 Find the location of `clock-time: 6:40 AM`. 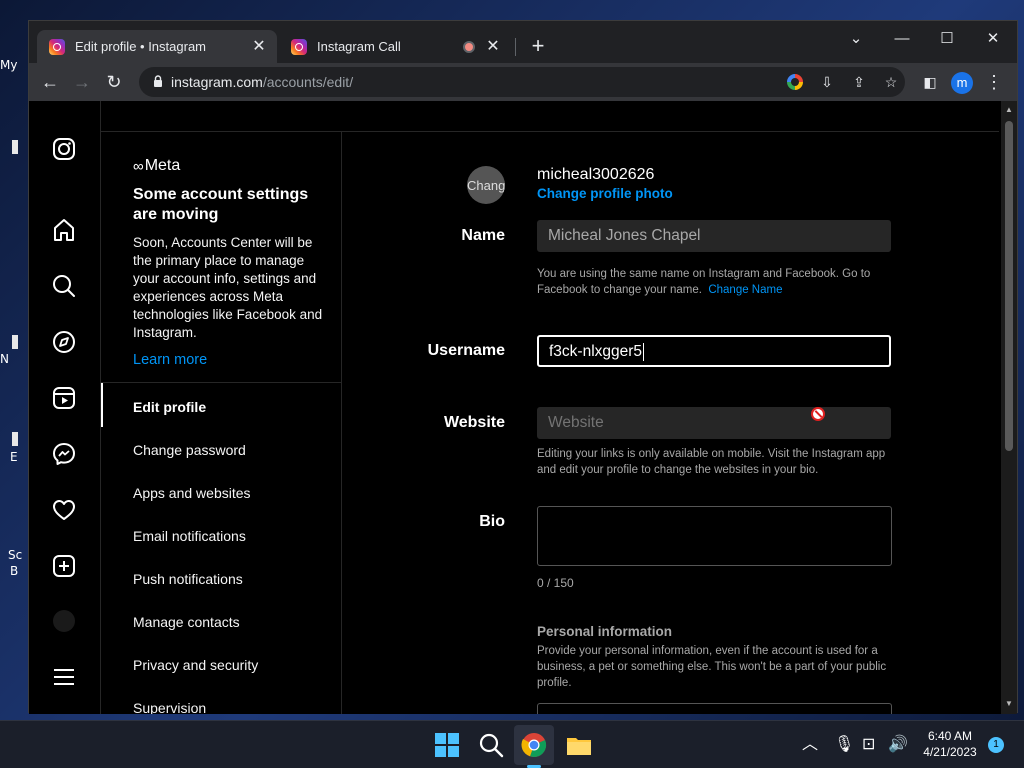

clock-time: 6:40 AM is located at coordinates (950, 736).